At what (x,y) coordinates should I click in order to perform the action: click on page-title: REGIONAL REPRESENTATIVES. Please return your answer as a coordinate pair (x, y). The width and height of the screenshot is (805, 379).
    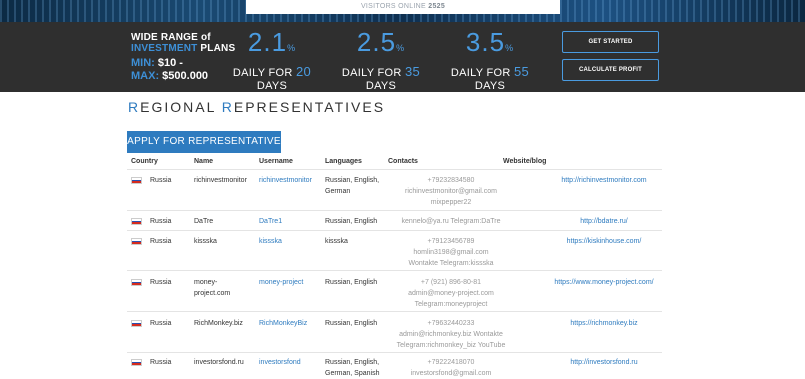
    Looking at the image, I should click on (257, 107).